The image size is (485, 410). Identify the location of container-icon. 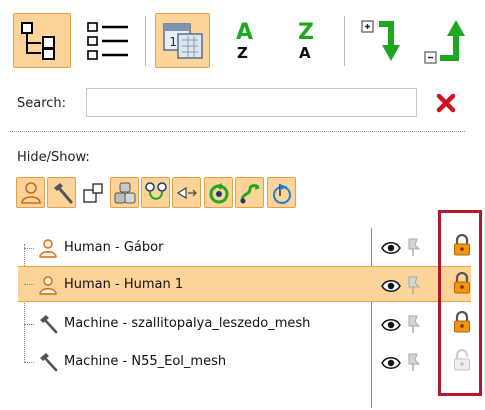
(124, 192).